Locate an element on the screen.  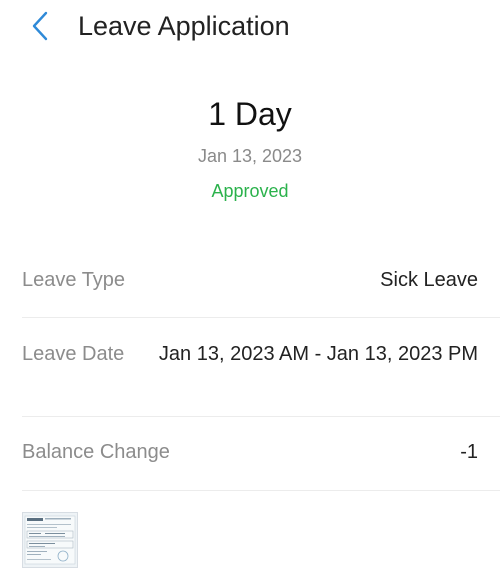
leave-date-value: Jan 13, 2023 AM - Jan 13, 2023 PM is located at coordinates (318, 354).